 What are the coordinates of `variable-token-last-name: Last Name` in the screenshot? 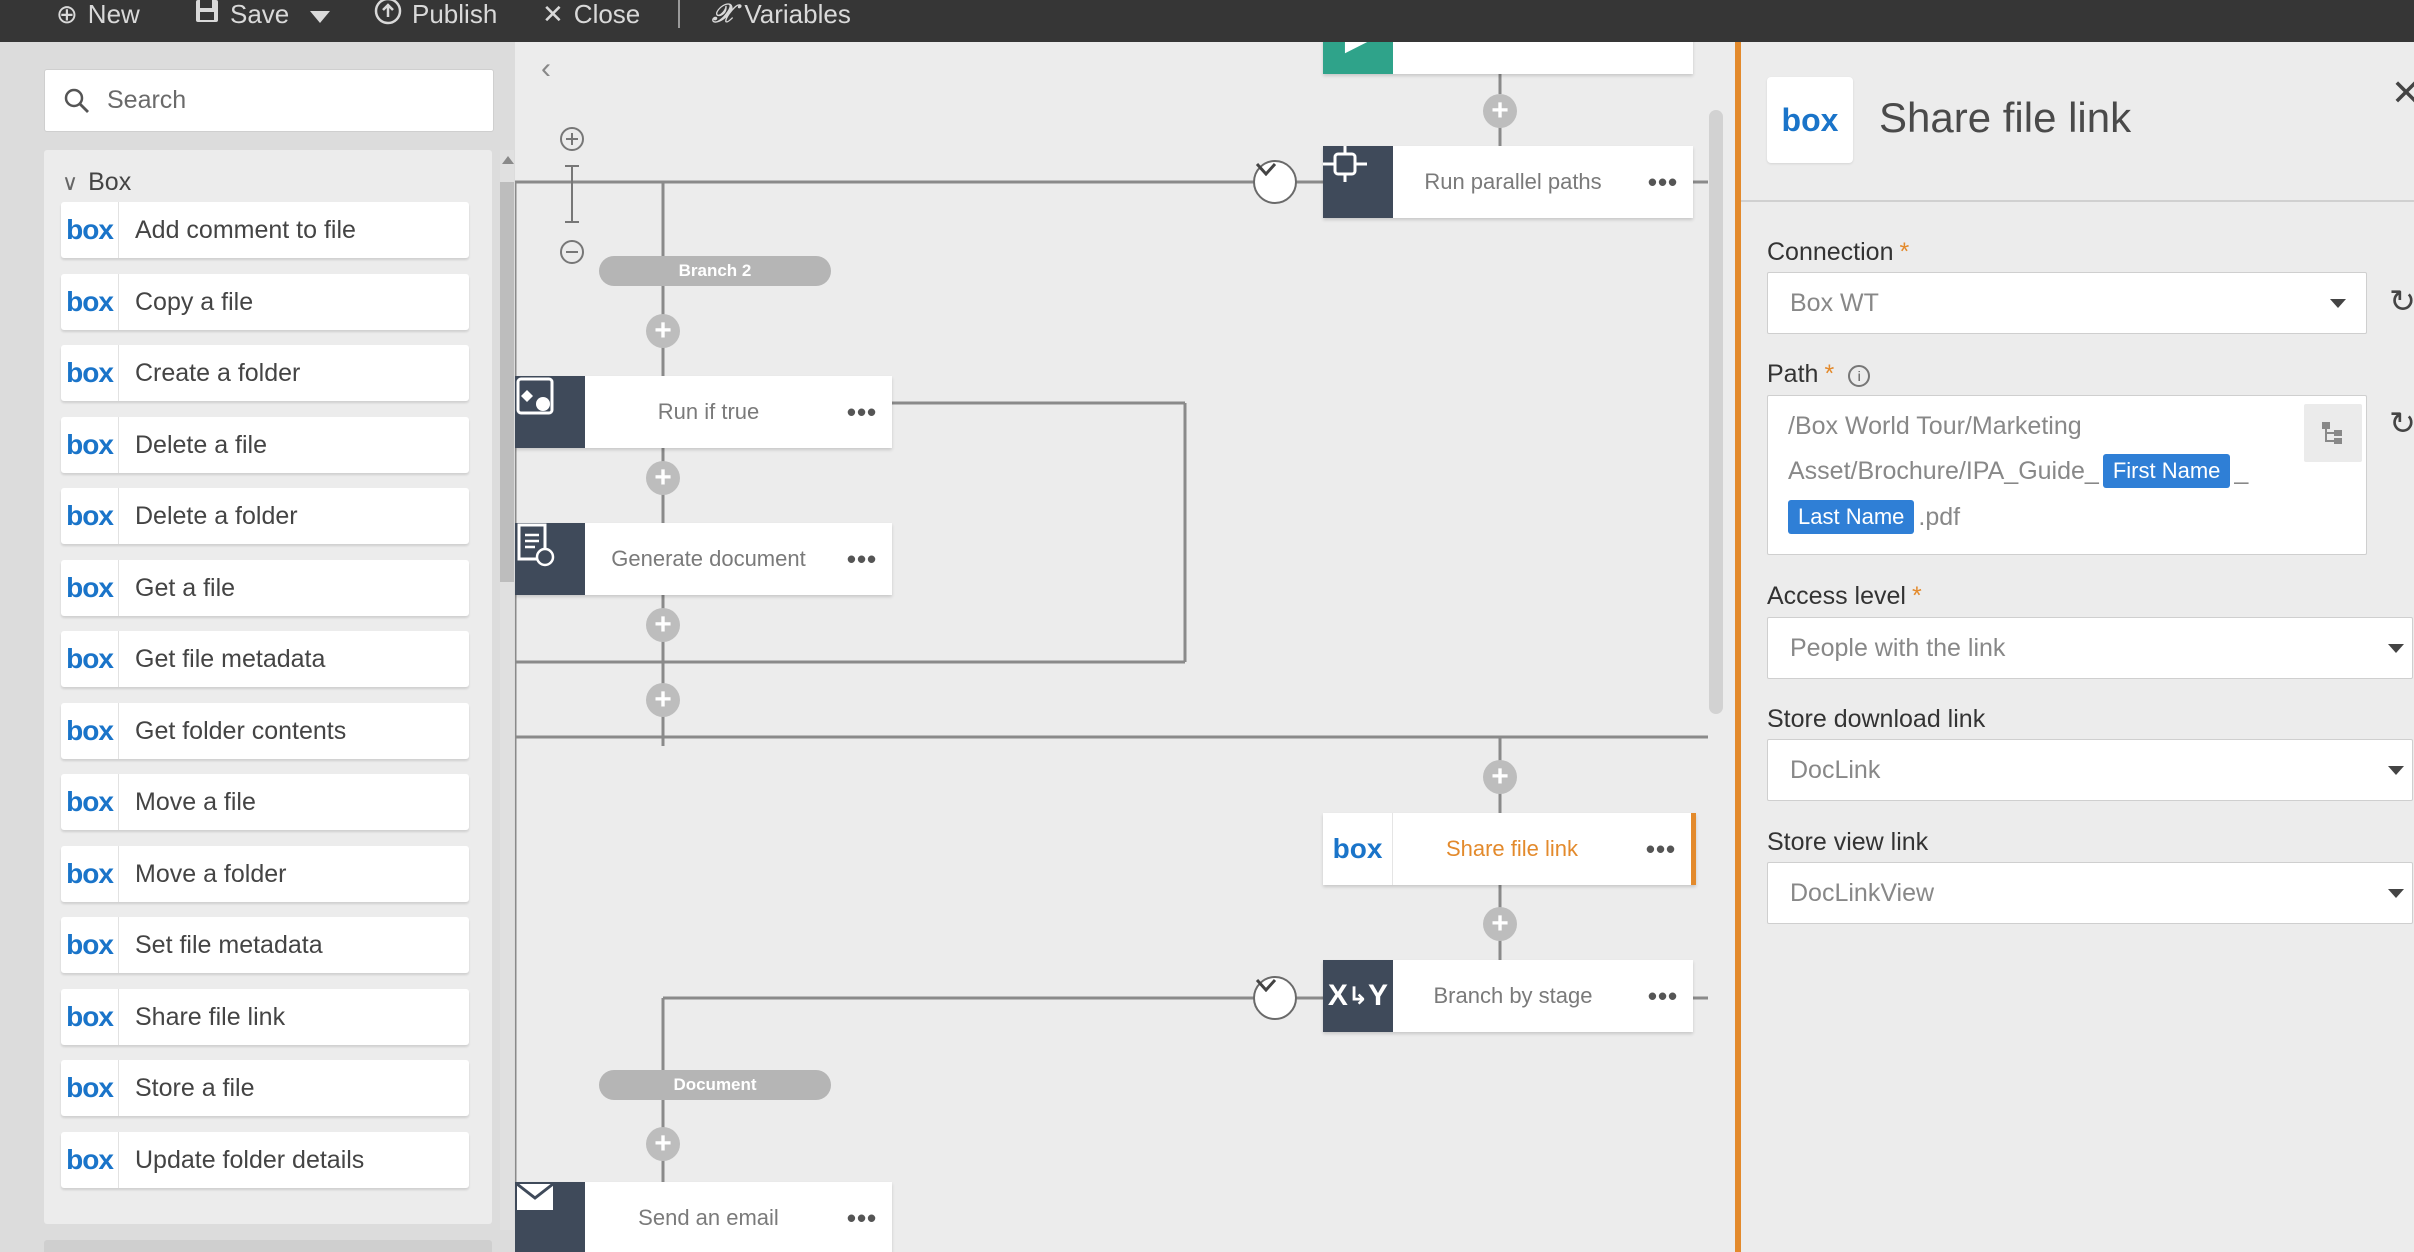 It's located at (1851, 517).